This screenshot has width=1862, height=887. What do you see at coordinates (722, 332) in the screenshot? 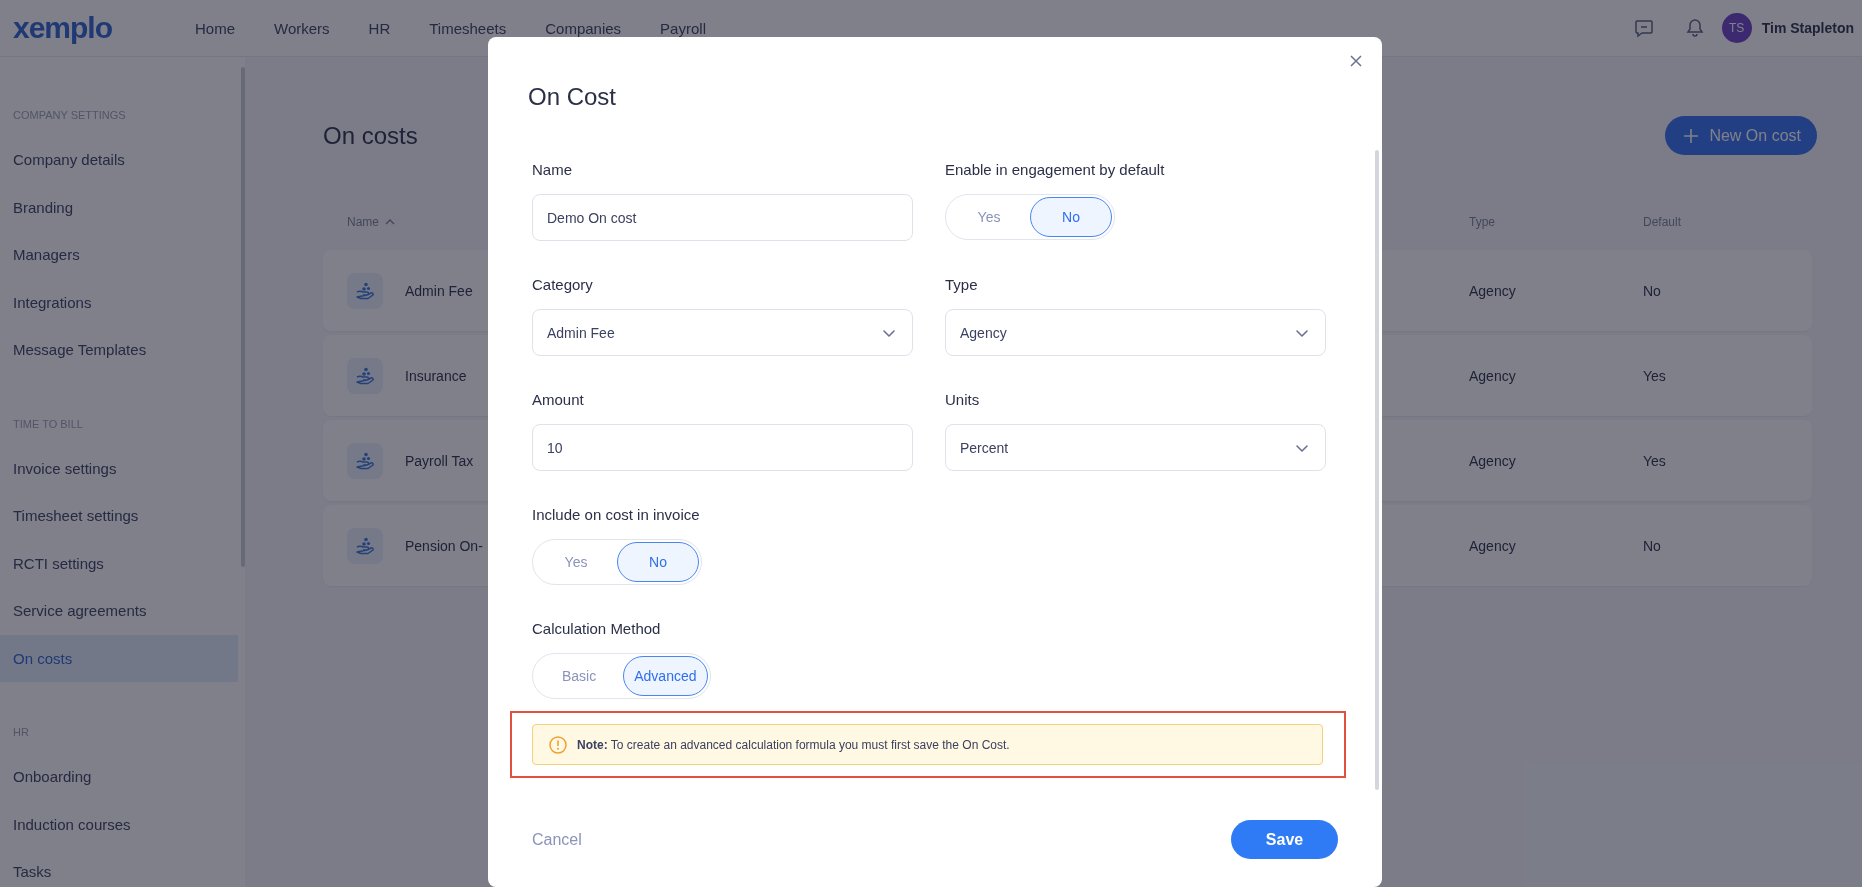
I see `select-field: Admin Fee` at bounding box center [722, 332].